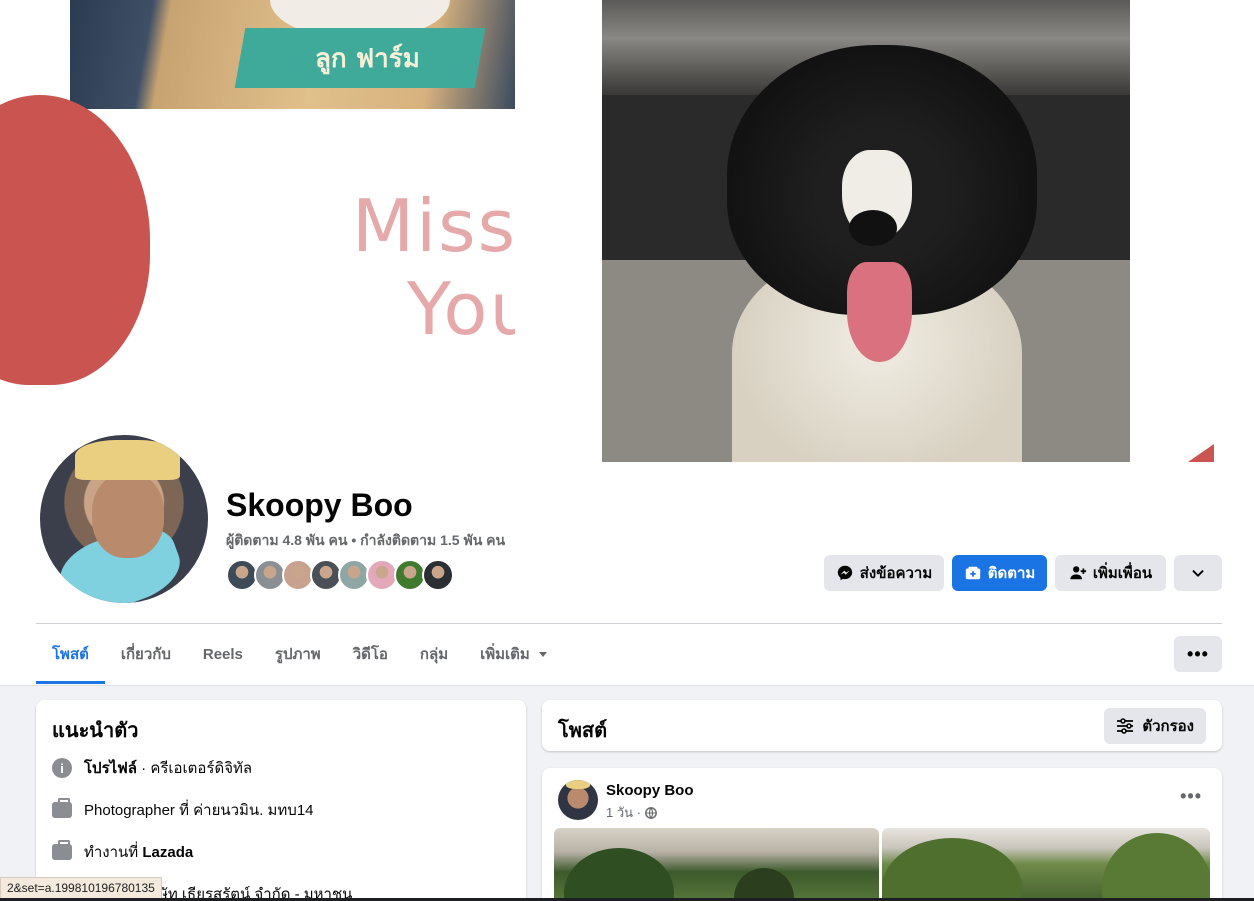  Describe the element at coordinates (505, 654) in the screenshot. I see `tab-label: เพิ่มเติม` at that location.